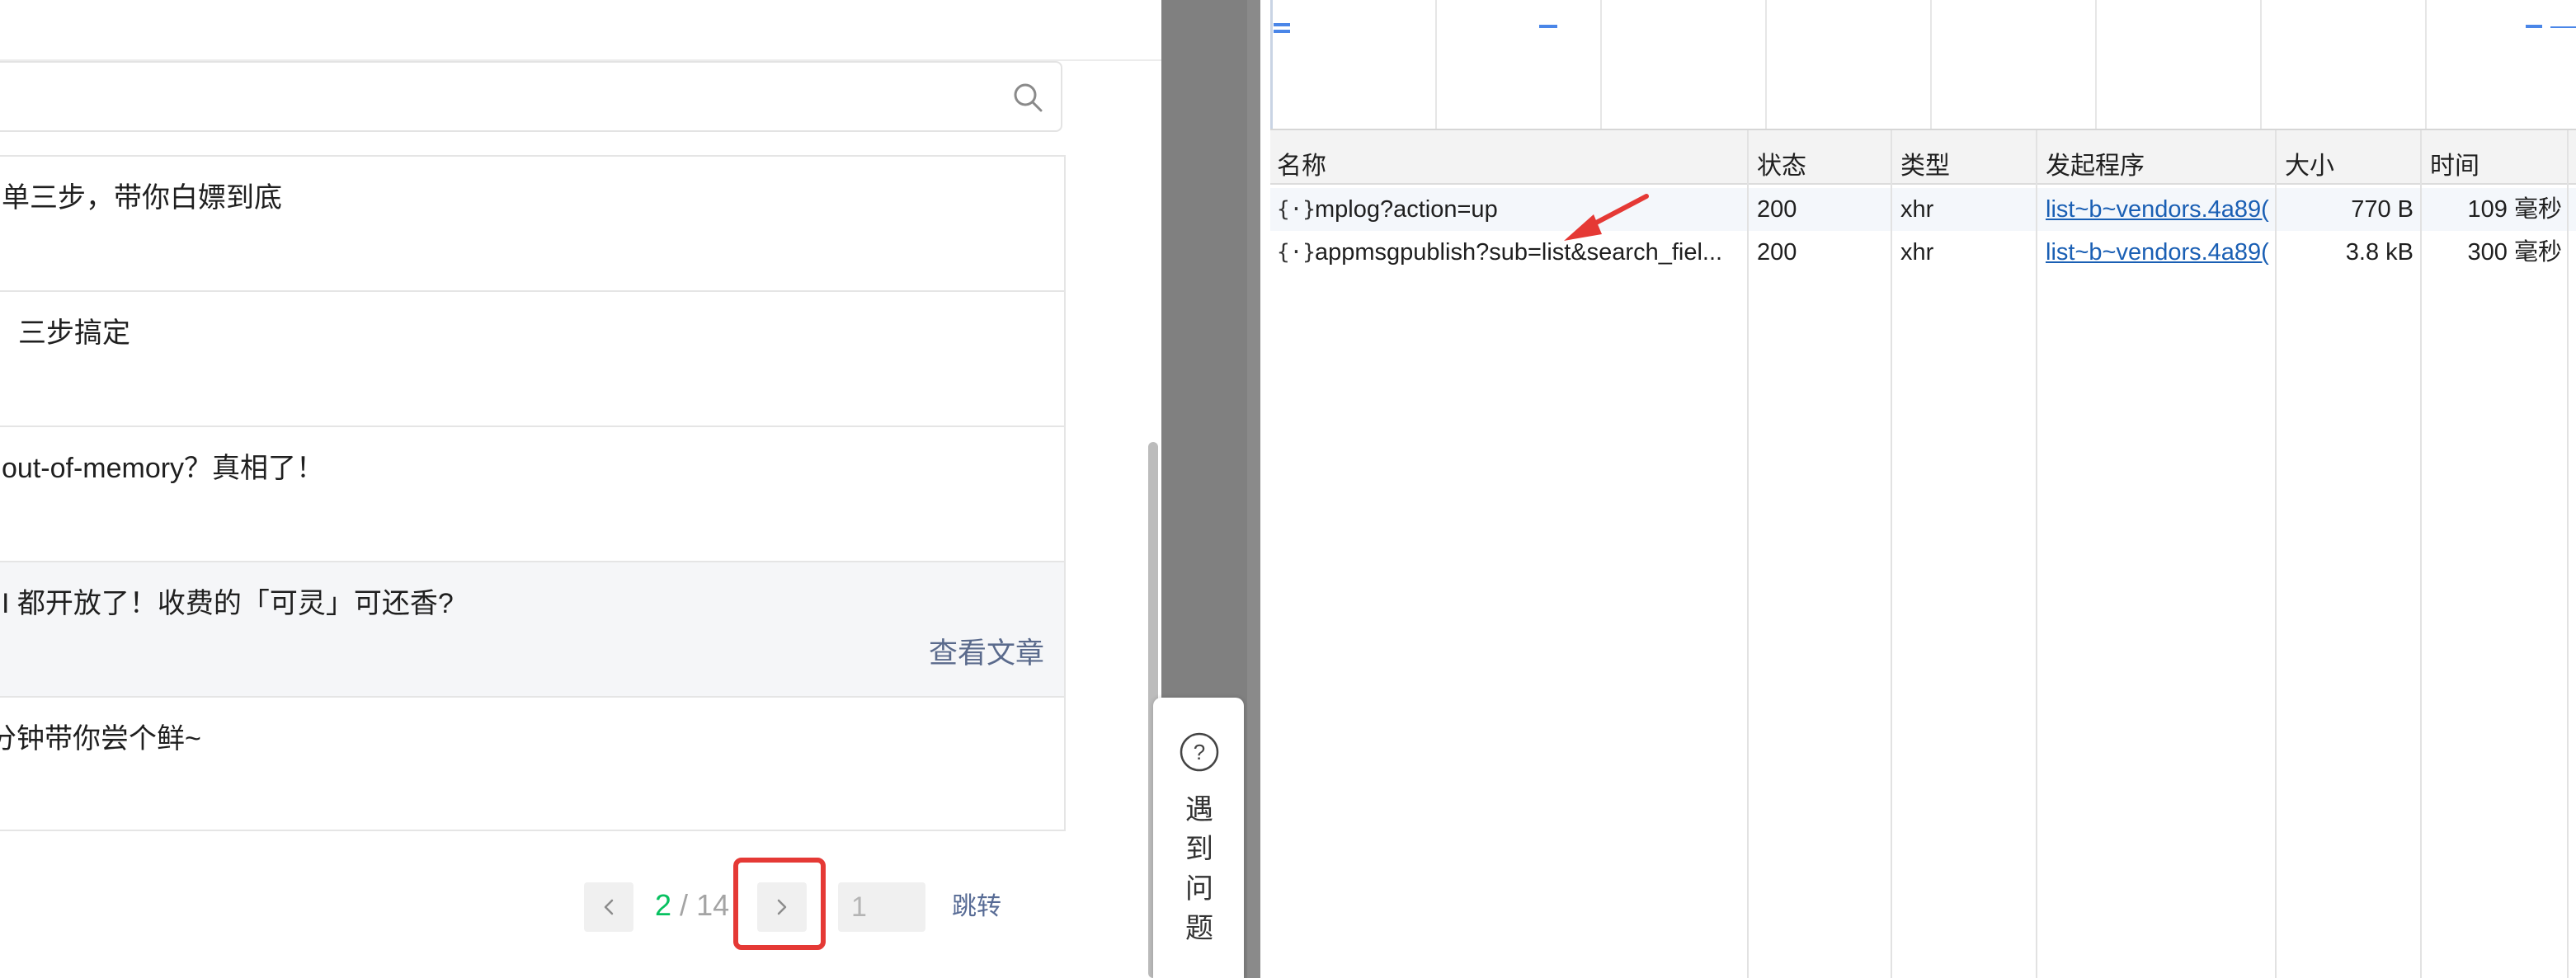  I want to click on article-title: 单三步，带你白嫖到底, so click(142, 198).